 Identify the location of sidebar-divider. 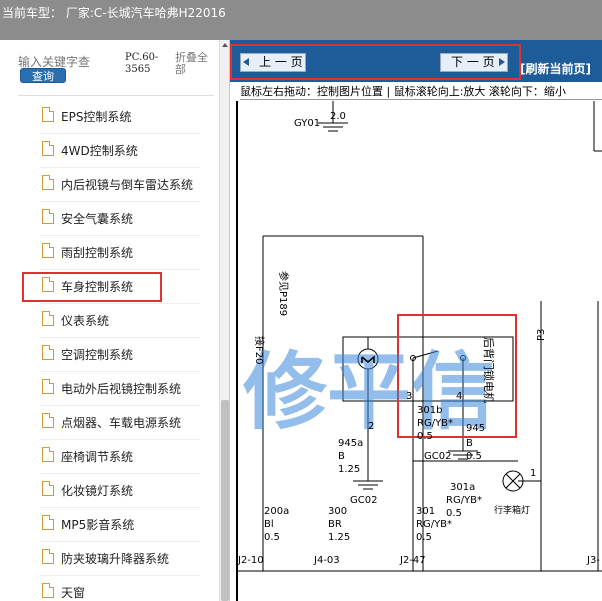
(116, 95).